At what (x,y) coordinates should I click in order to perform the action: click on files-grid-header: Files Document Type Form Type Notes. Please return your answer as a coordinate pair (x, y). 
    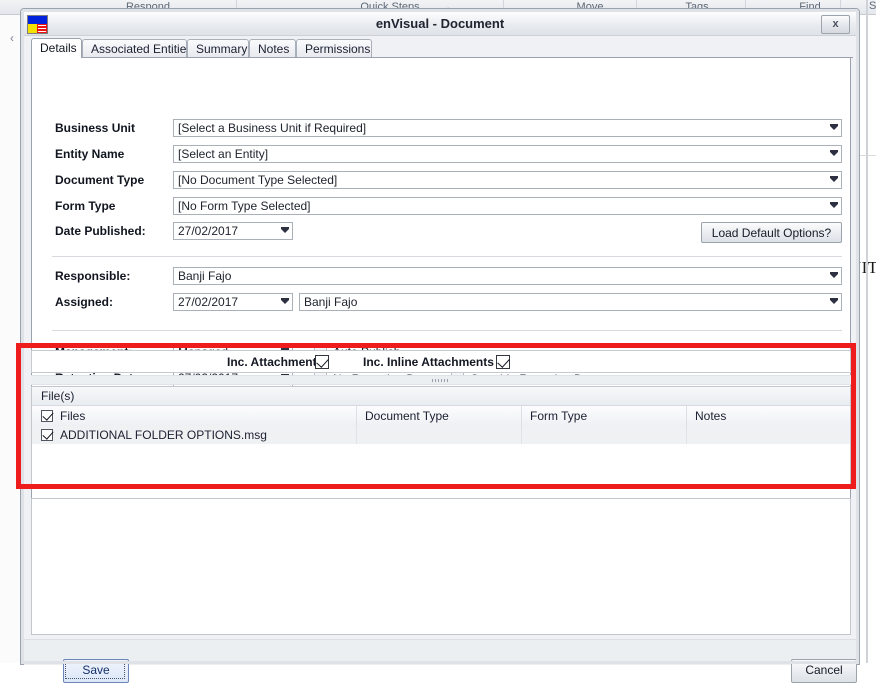
    Looking at the image, I should click on (441, 416).